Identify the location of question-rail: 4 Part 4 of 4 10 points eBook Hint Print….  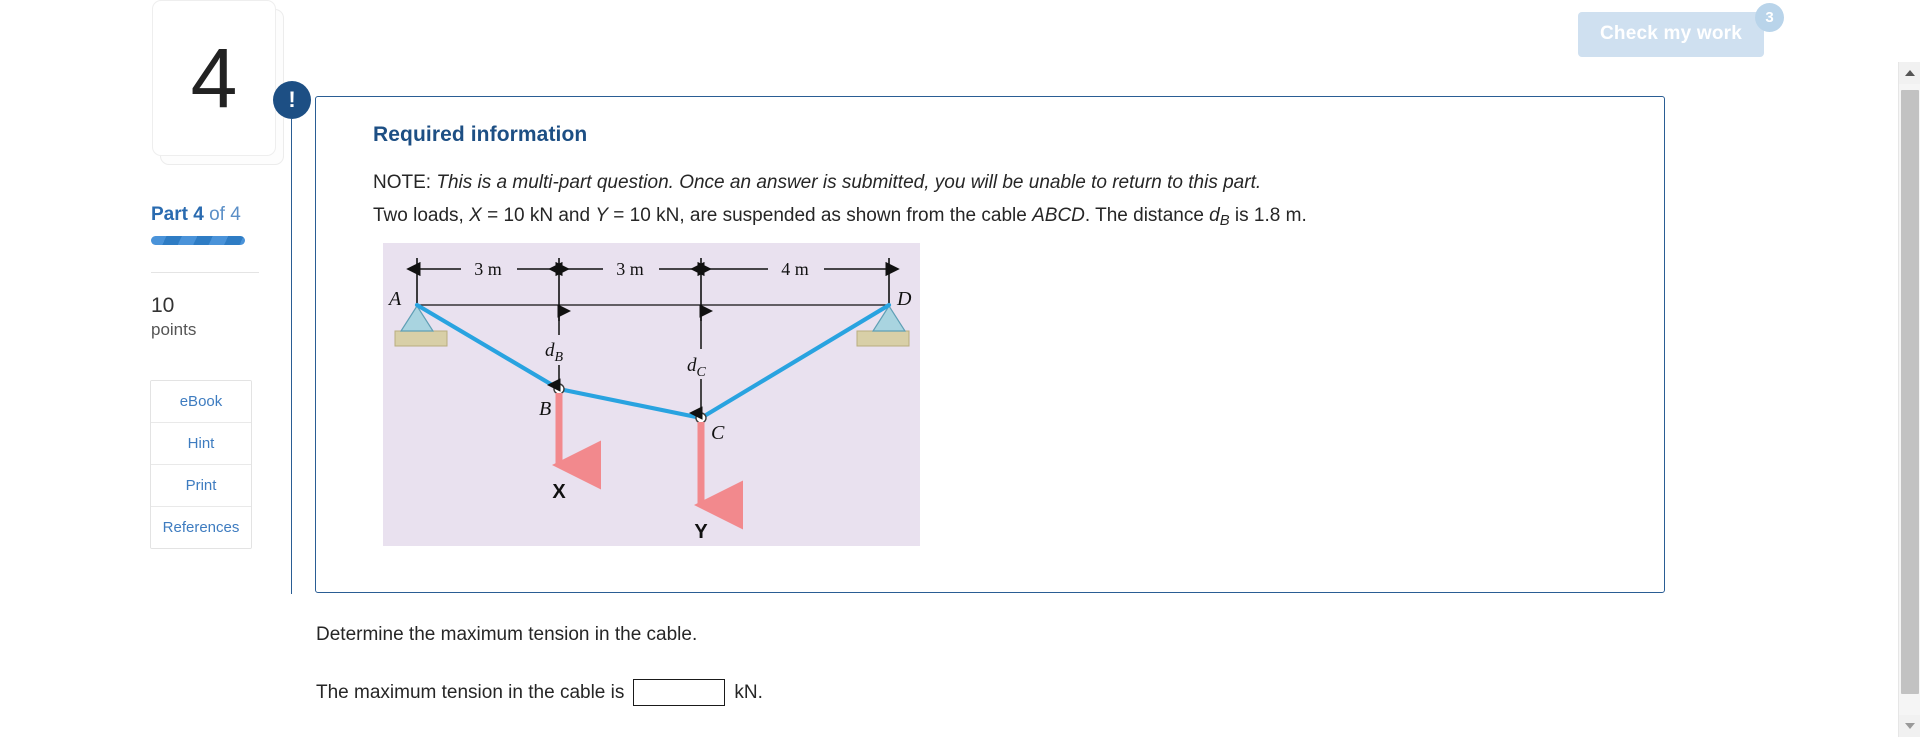
(220, 275).